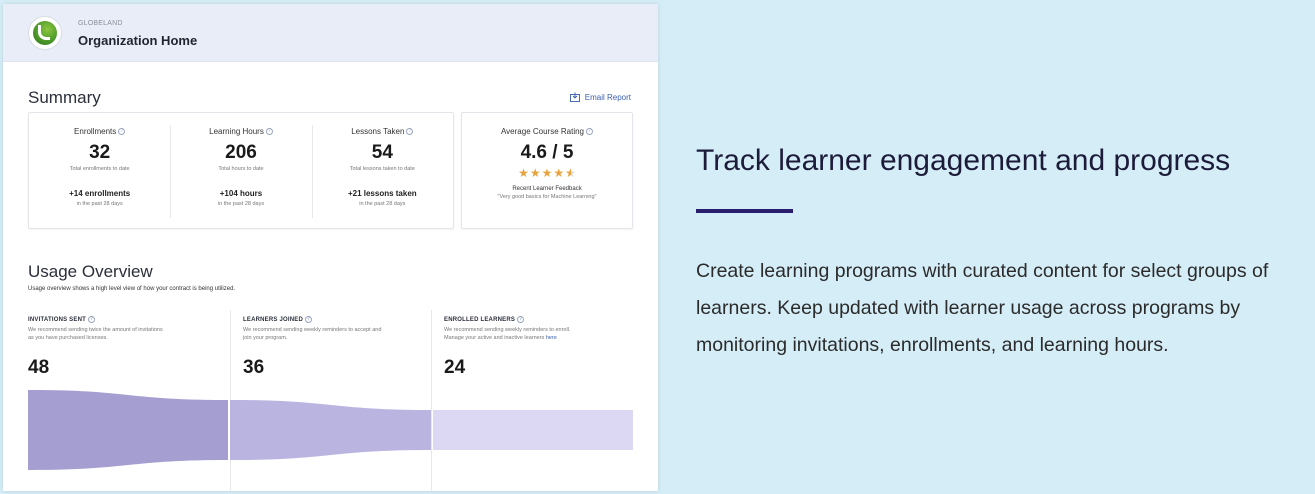 The image size is (1315, 494). I want to click on rating-value: 4.6 / 5, so click(547, 152).